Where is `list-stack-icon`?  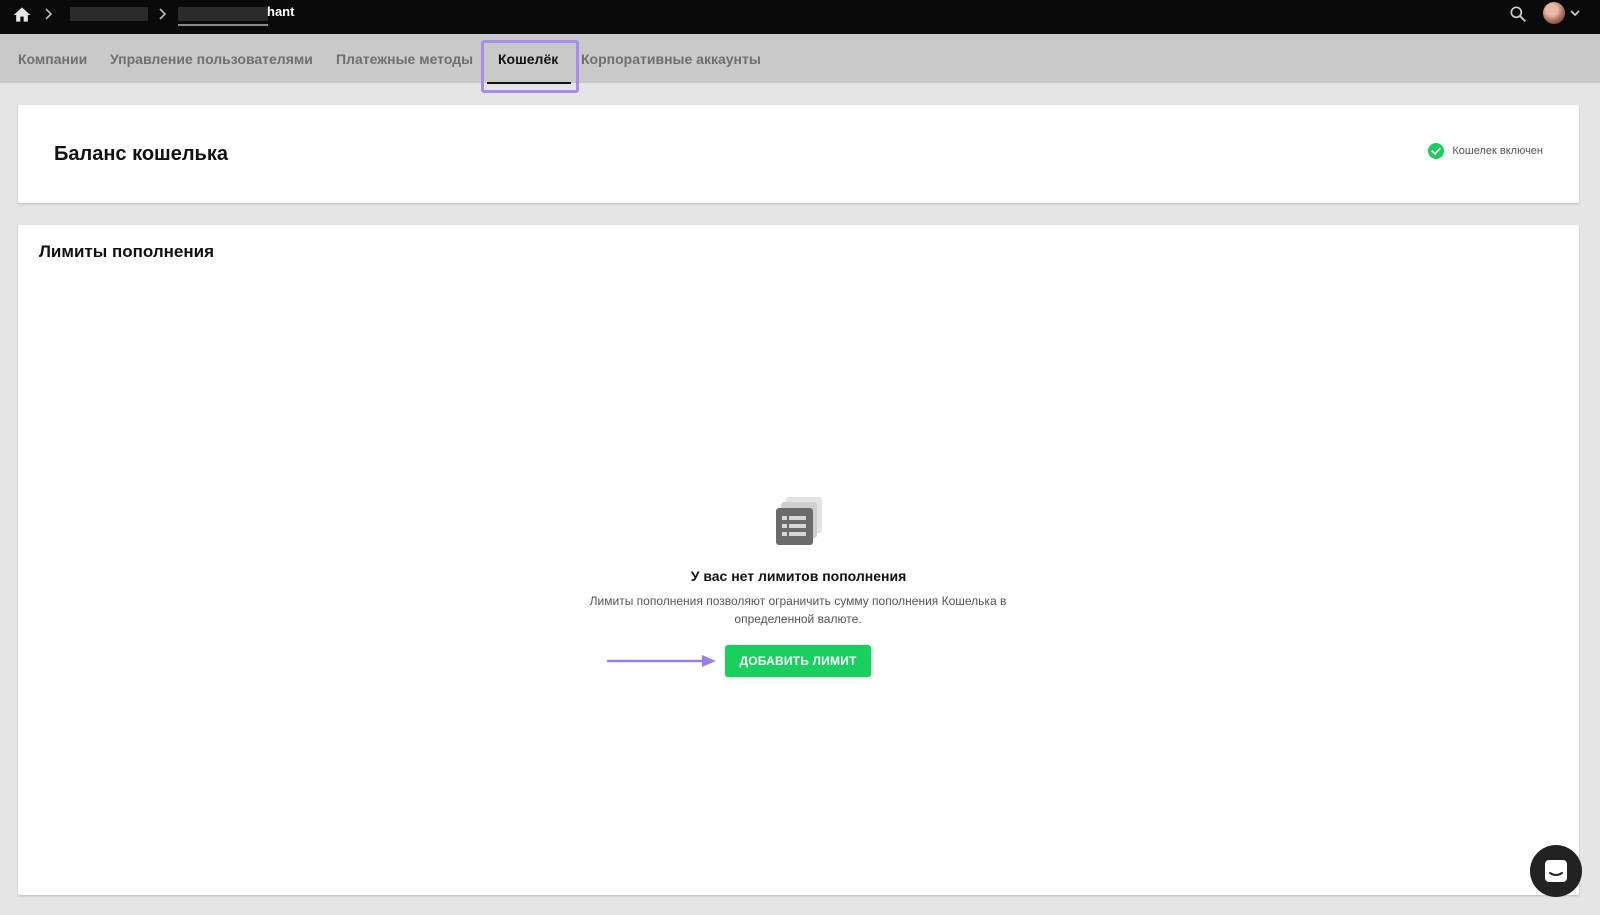
list-stack-icon is located at coordinates (799, 521).